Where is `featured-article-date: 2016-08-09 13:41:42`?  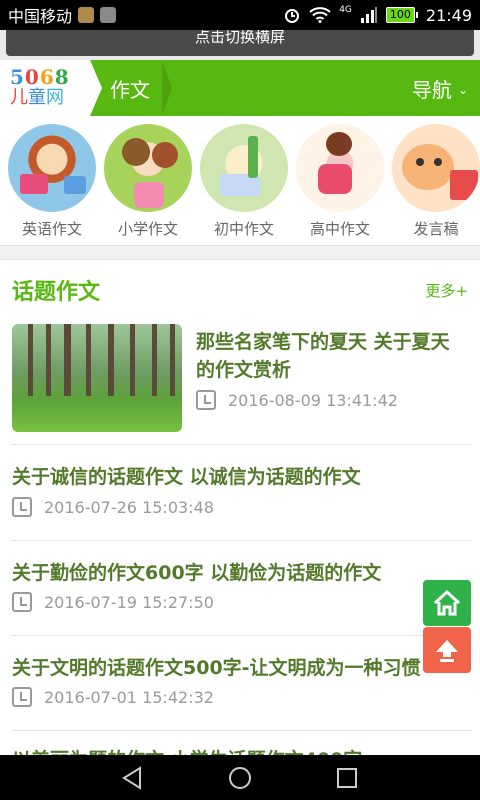
featured-article-date: 2016-08-09 13:41:42 is located at coordinates (297, 400).